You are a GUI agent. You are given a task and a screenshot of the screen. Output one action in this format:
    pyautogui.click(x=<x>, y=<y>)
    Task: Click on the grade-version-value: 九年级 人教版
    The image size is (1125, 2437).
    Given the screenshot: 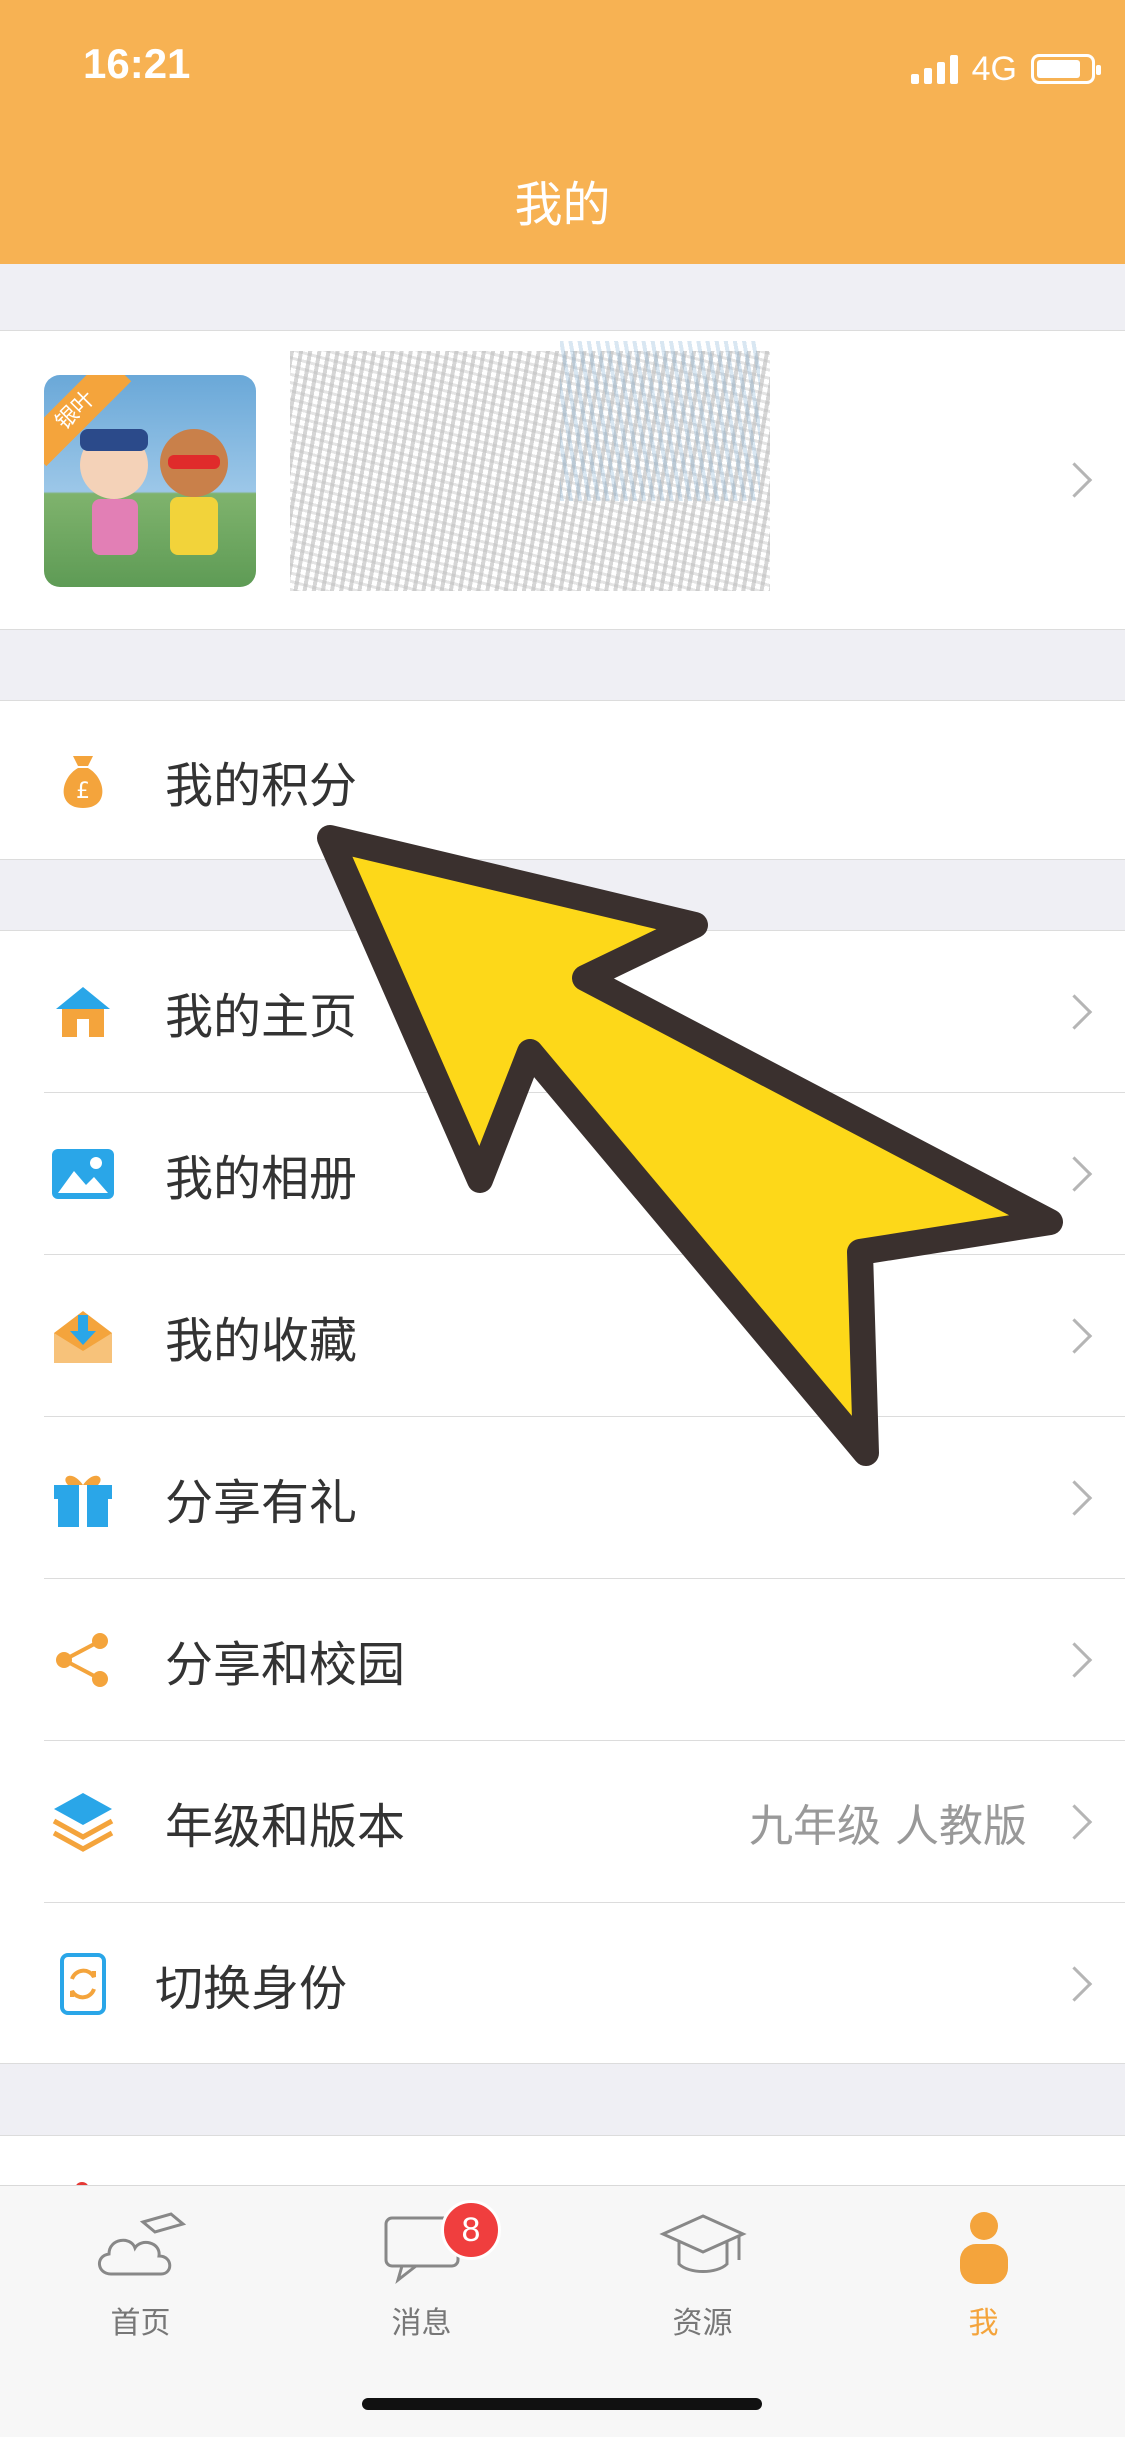 What is the action you would take?
    pyautogui.click(x=888, y=1826)
    